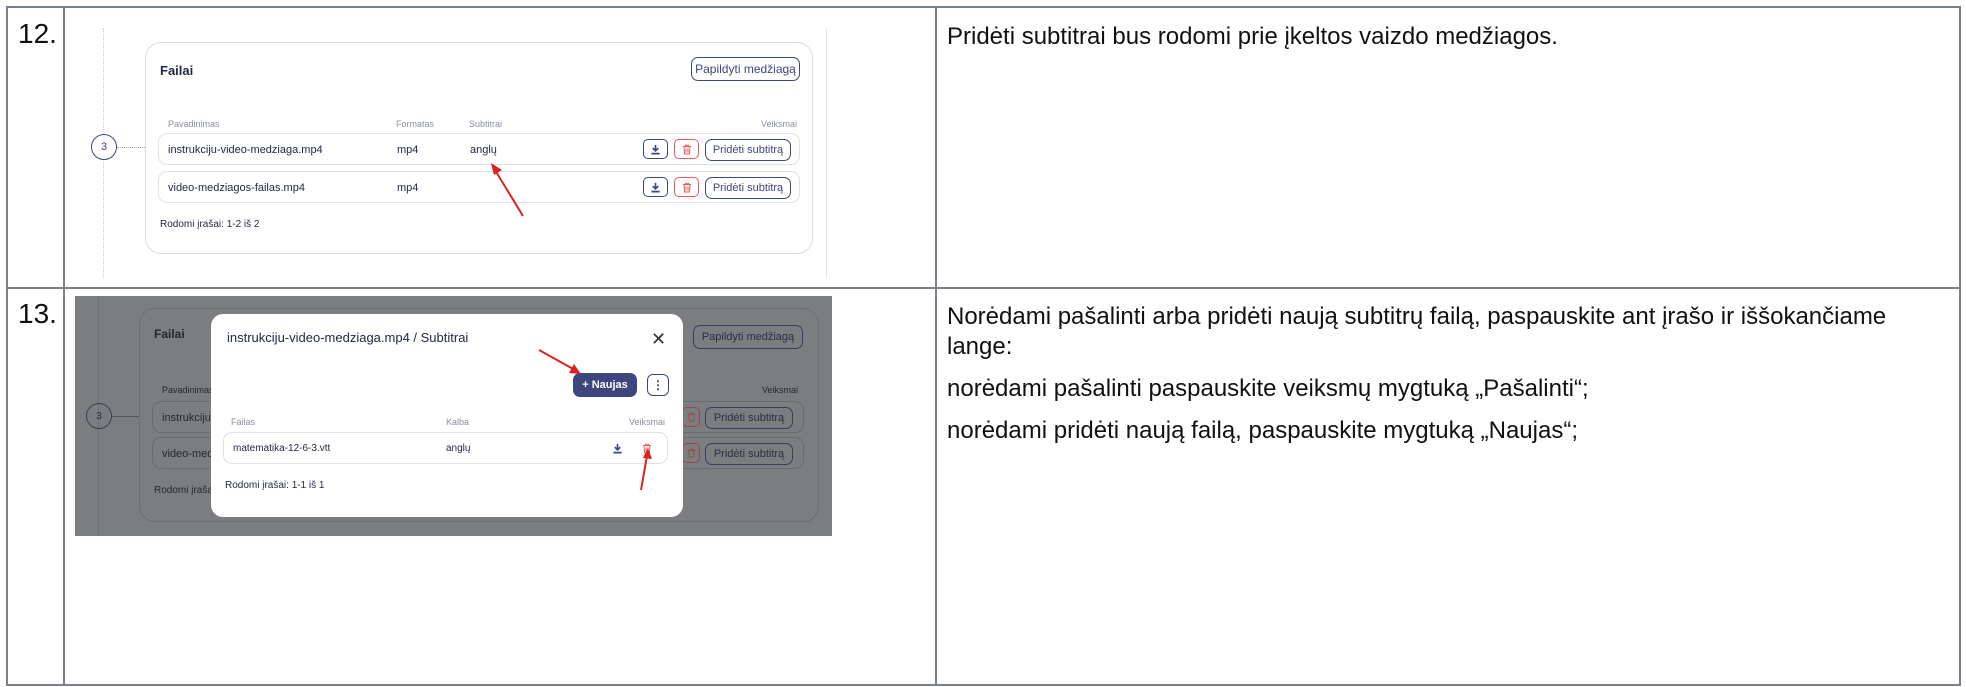  What do you see at coordinates (658, 339) in the screenshot?
I see `close-icon: ✕` at bounding box center [658, 339].